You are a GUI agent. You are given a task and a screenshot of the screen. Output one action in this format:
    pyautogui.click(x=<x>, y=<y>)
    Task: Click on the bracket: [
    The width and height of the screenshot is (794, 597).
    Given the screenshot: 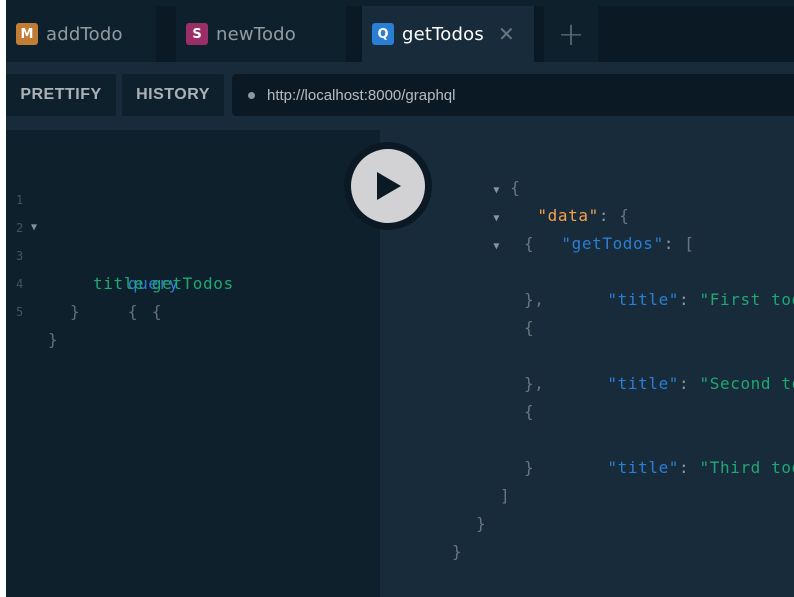 What is the action you would take?
    pyautogui.click(x=689, y=243)
    